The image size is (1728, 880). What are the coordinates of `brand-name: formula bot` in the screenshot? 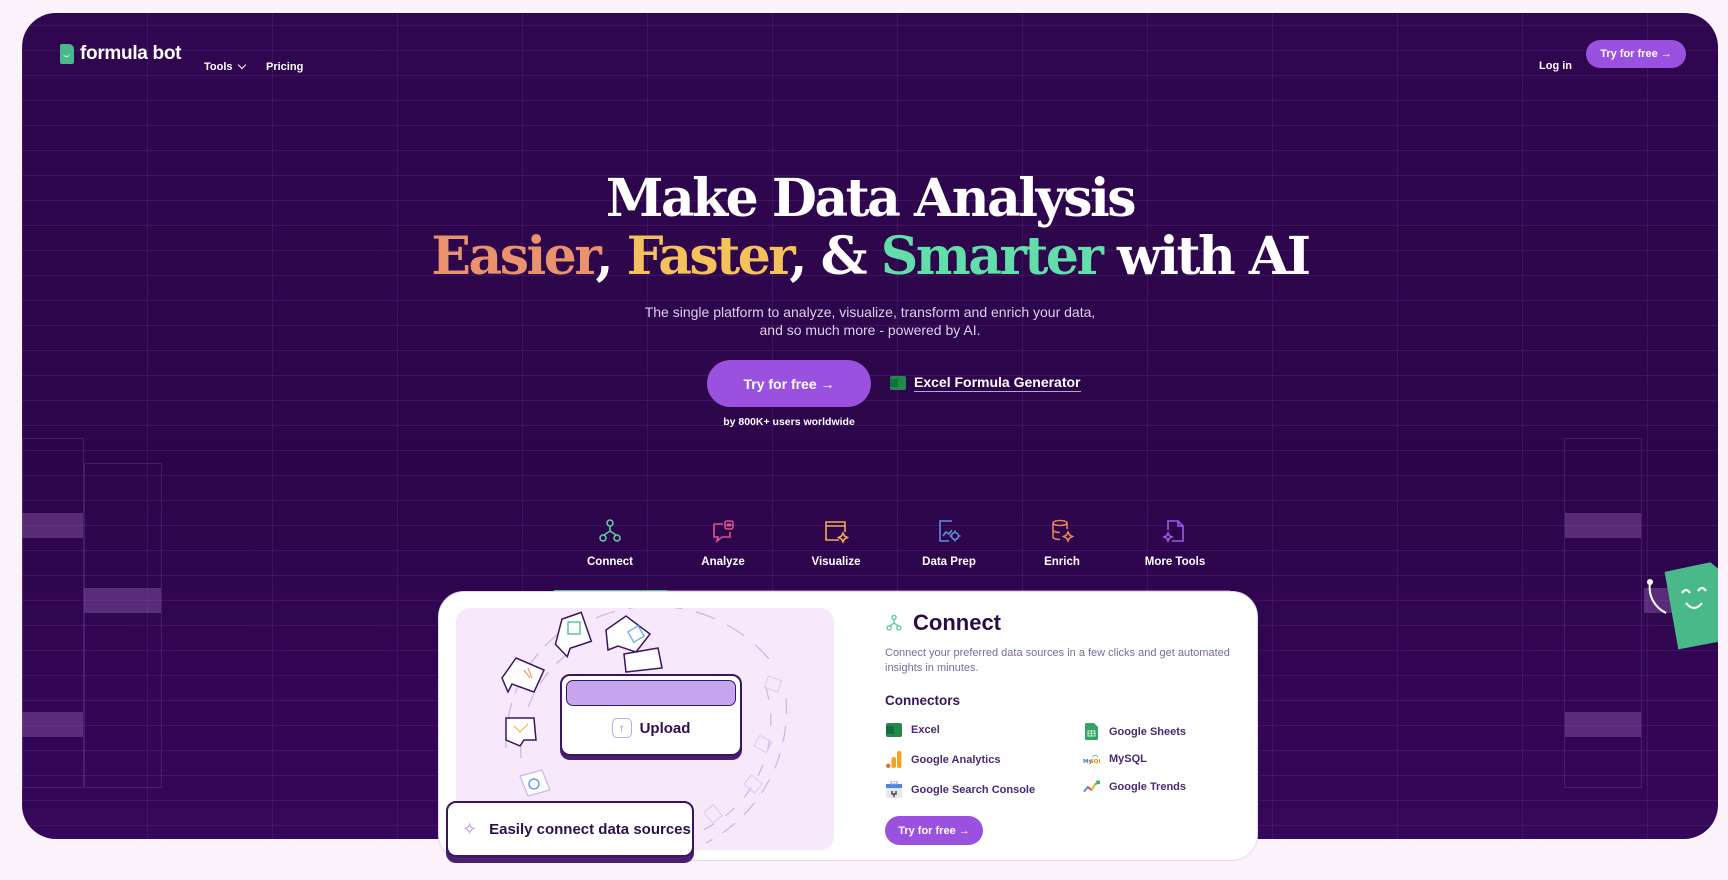 It's located at (131, 53).